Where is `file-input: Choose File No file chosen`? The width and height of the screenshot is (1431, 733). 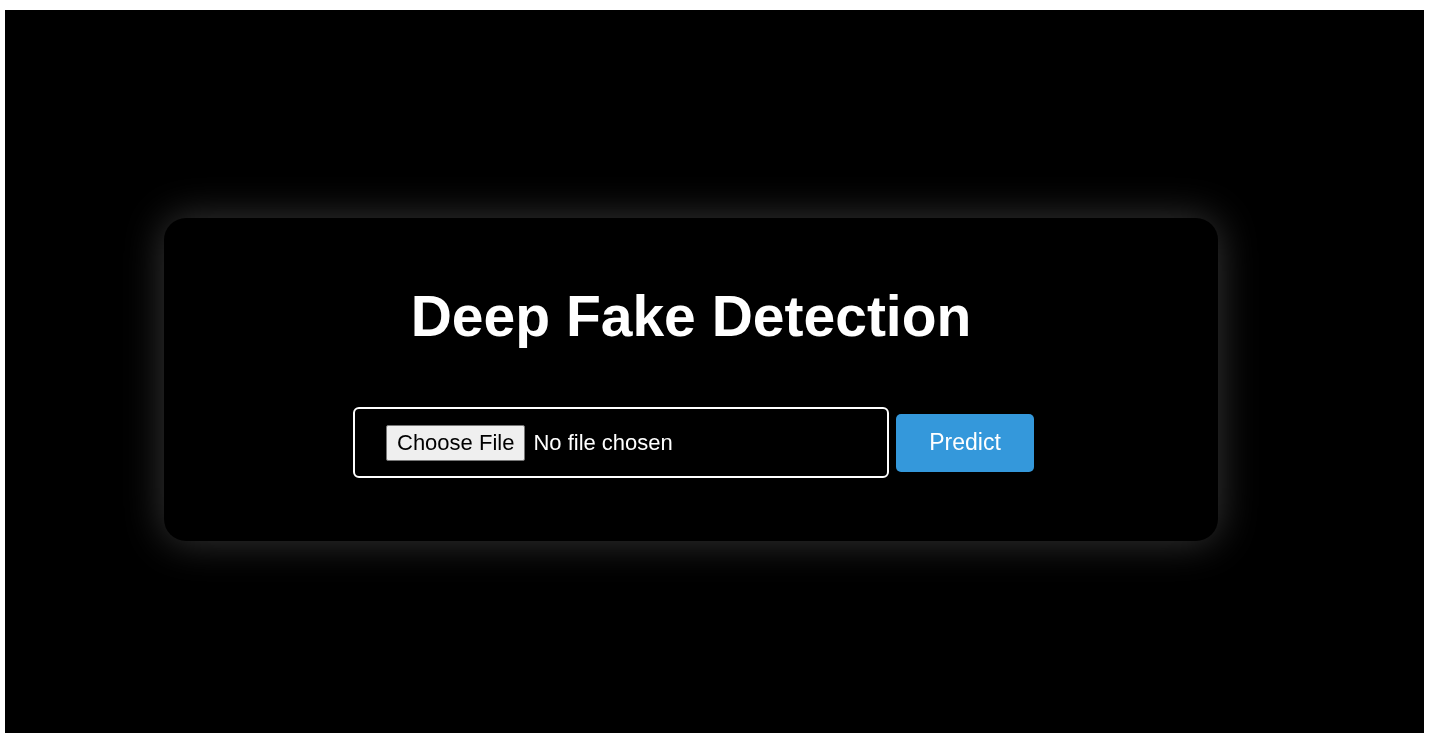
file-input: Choose File No file chosen is located at coordinates (621, 442).